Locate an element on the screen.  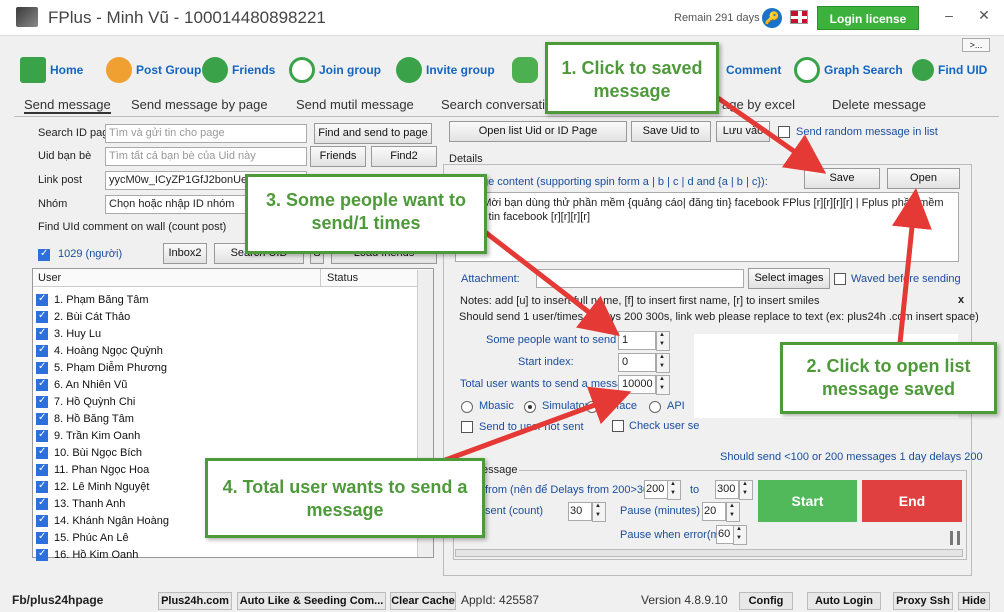
arrow-to-open is located at coordinates (912, 266).